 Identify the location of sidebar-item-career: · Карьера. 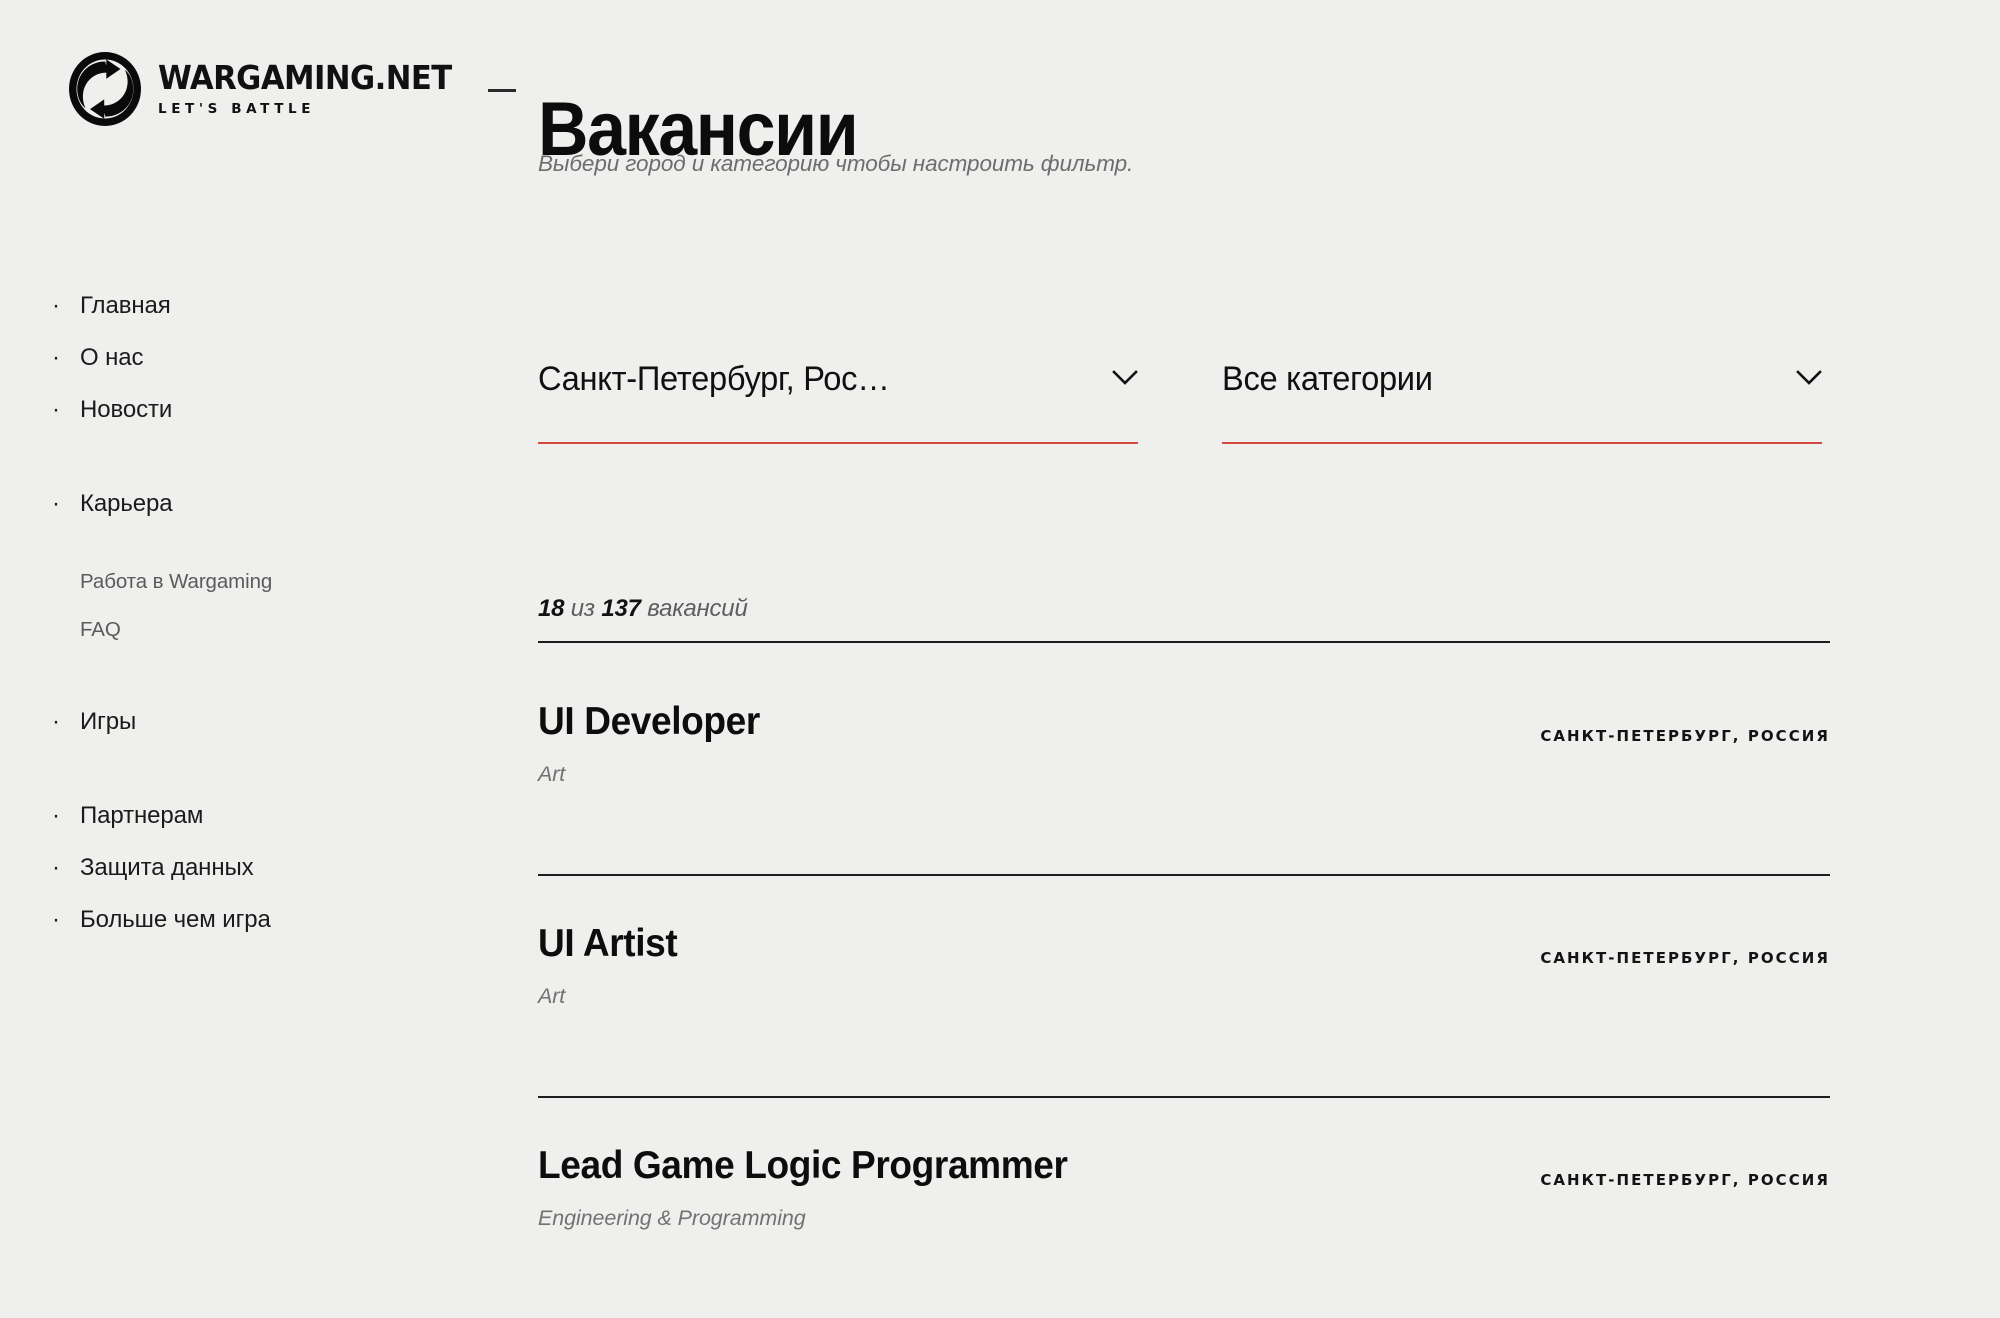
(235, 504).